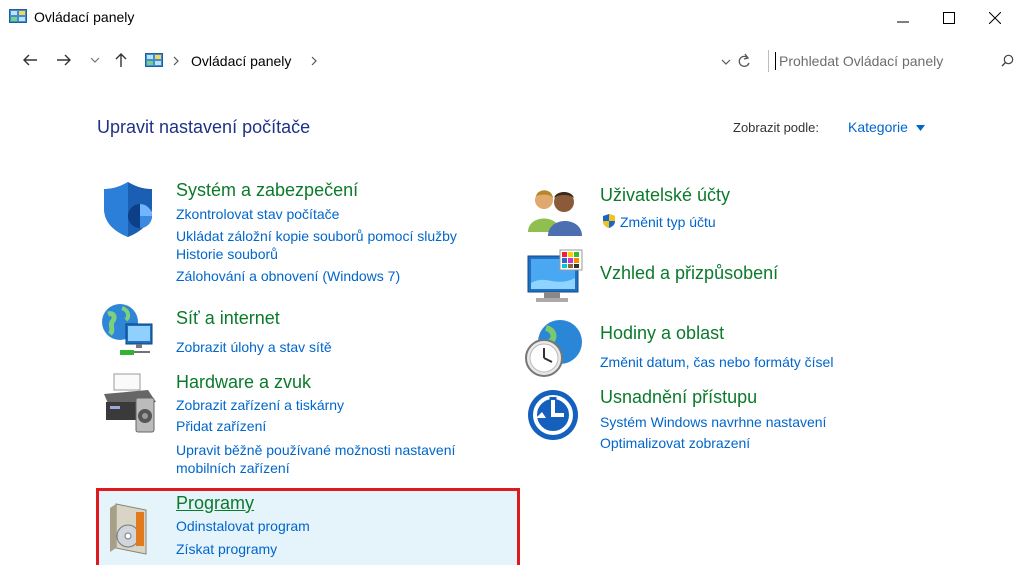 This screenshot has height=565, width=1018. What do you see at coordinates (553, 415) in the screenshot?
I see `ease-of-access-icon` at bounding box center [553, 415].